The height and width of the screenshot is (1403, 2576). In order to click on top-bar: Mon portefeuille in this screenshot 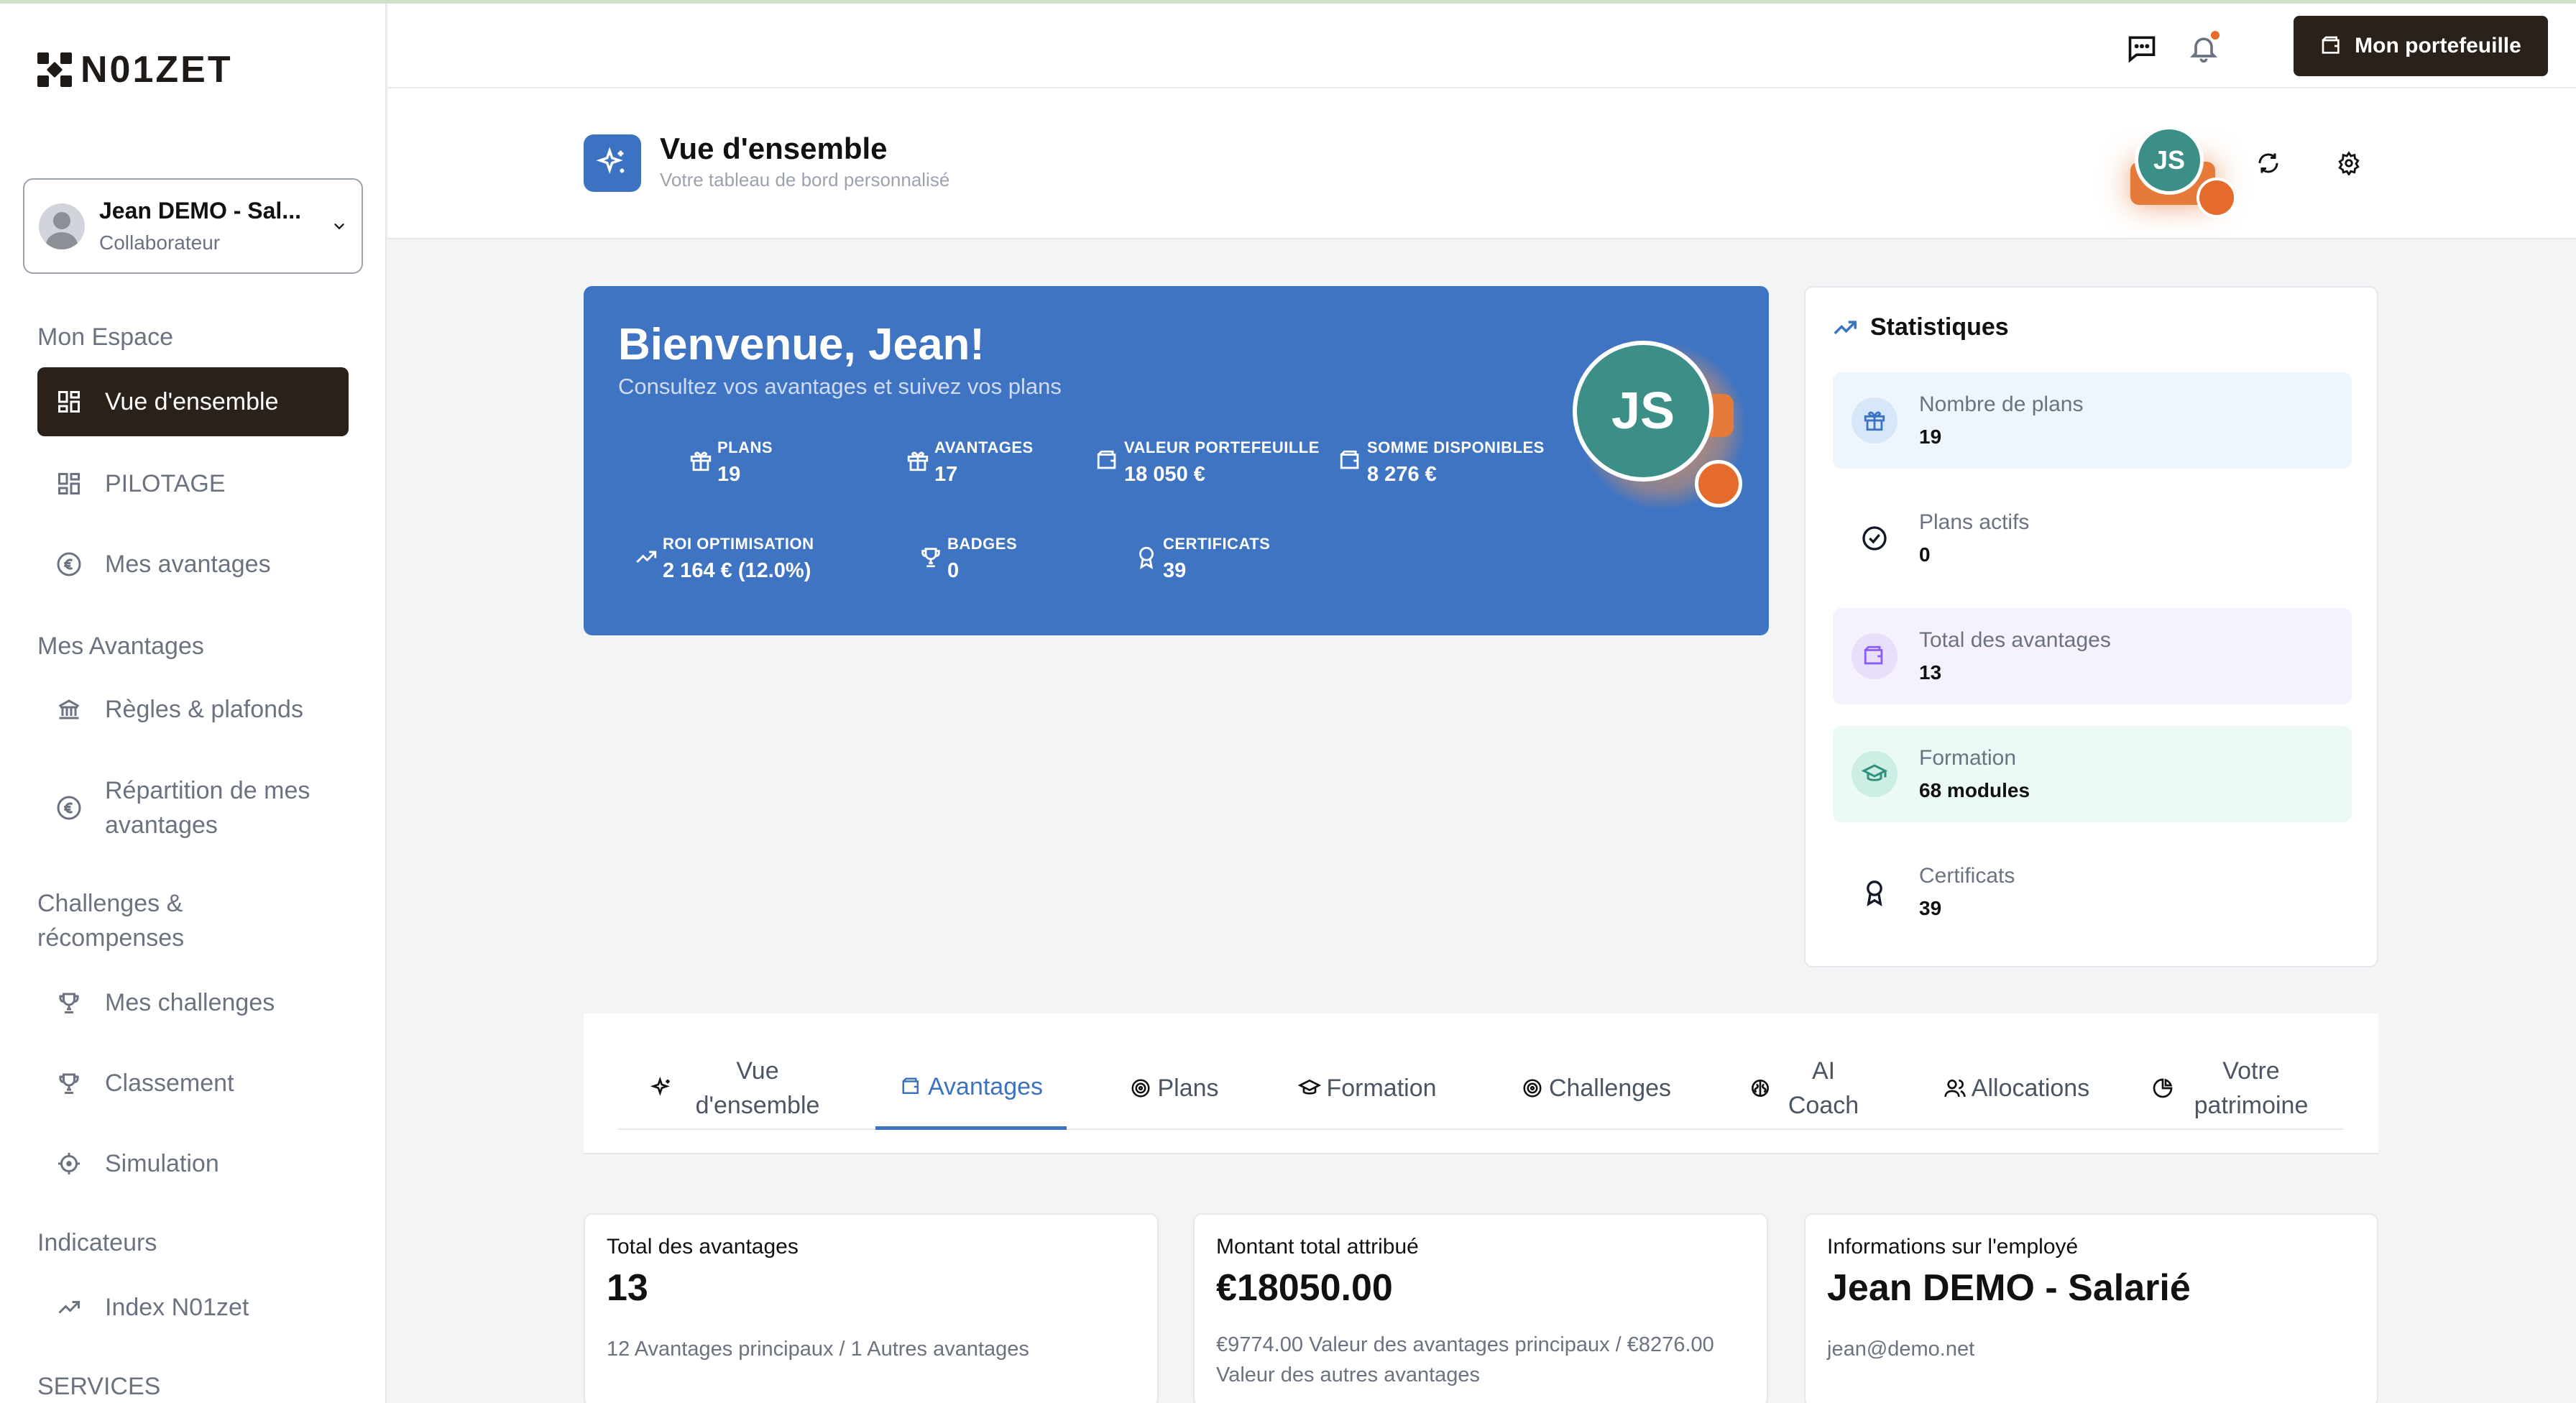, I will do `click(1482, 46)`.